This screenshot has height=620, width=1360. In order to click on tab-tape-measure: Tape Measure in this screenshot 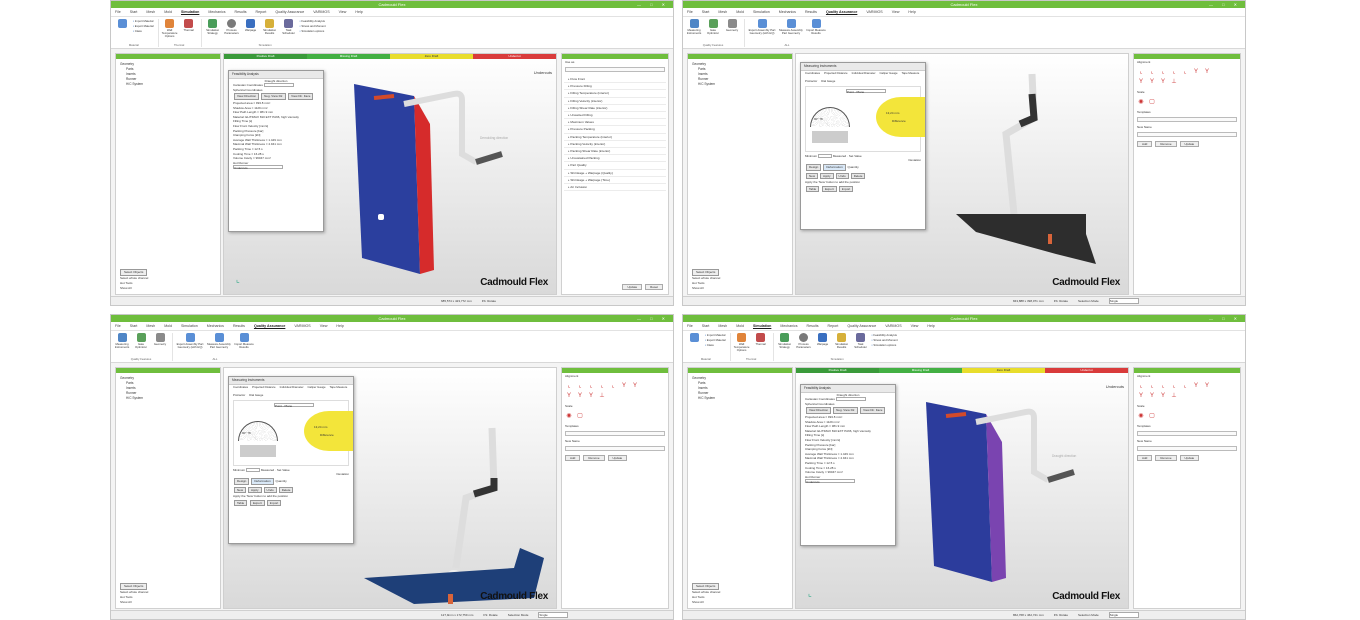, I will do `click(339, 387)`.